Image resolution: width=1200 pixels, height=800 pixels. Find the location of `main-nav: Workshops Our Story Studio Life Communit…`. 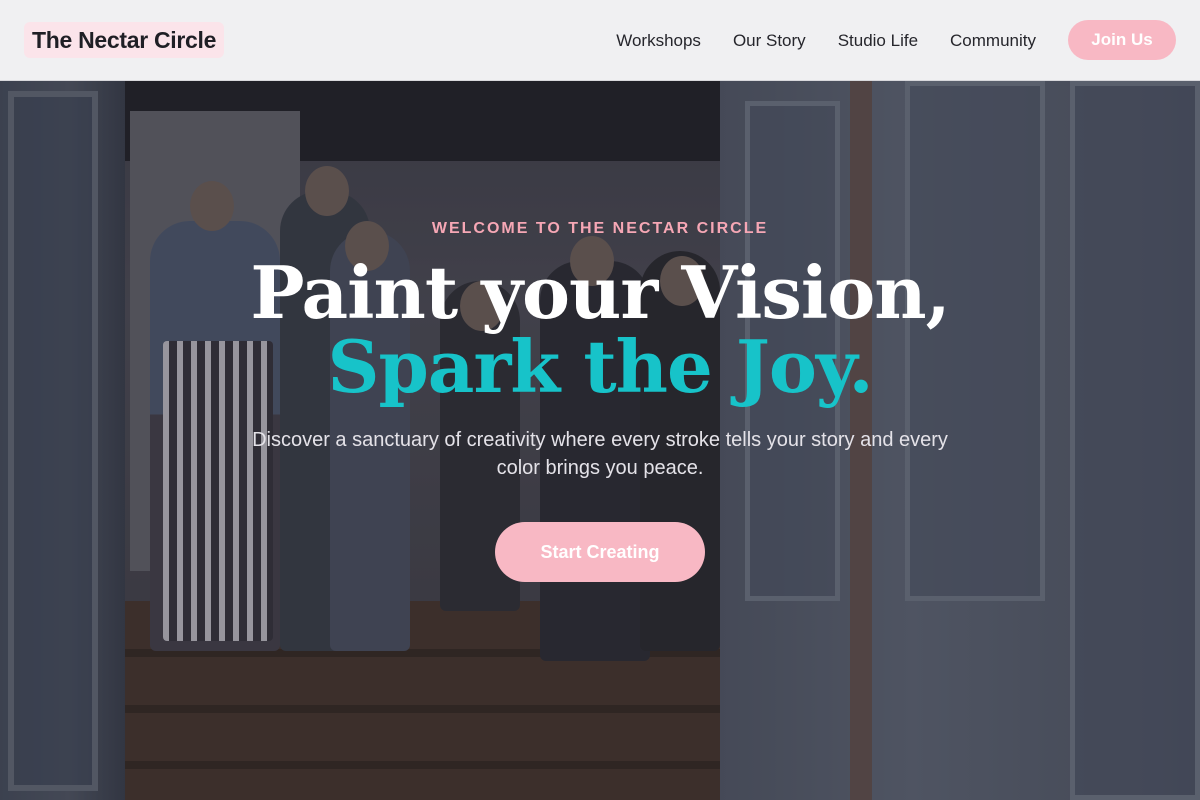

main-nav: Workshops Our Story Studio Life Communit… is located at coordinates (826, 40).